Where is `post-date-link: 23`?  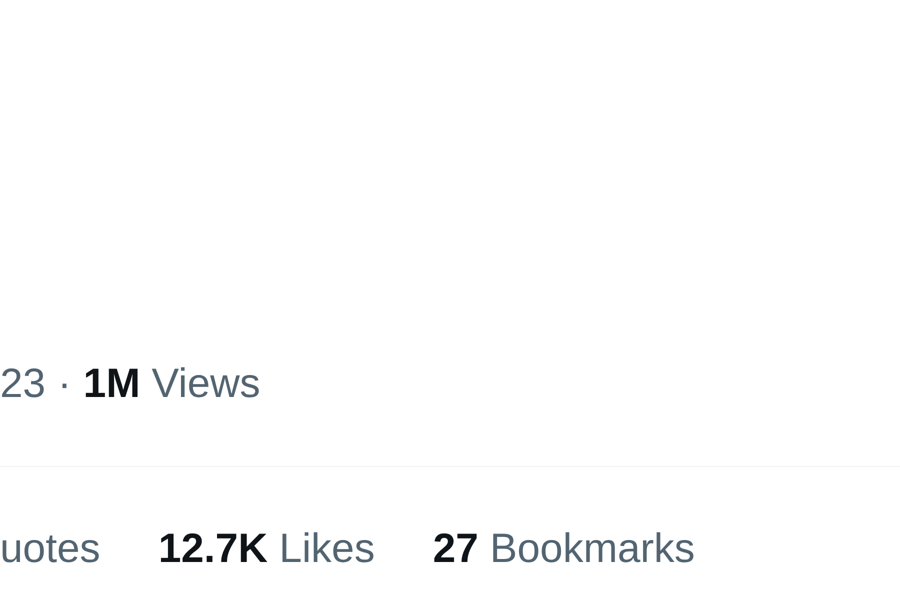
post-date-link: 23 is located at coordinates (23, 383).